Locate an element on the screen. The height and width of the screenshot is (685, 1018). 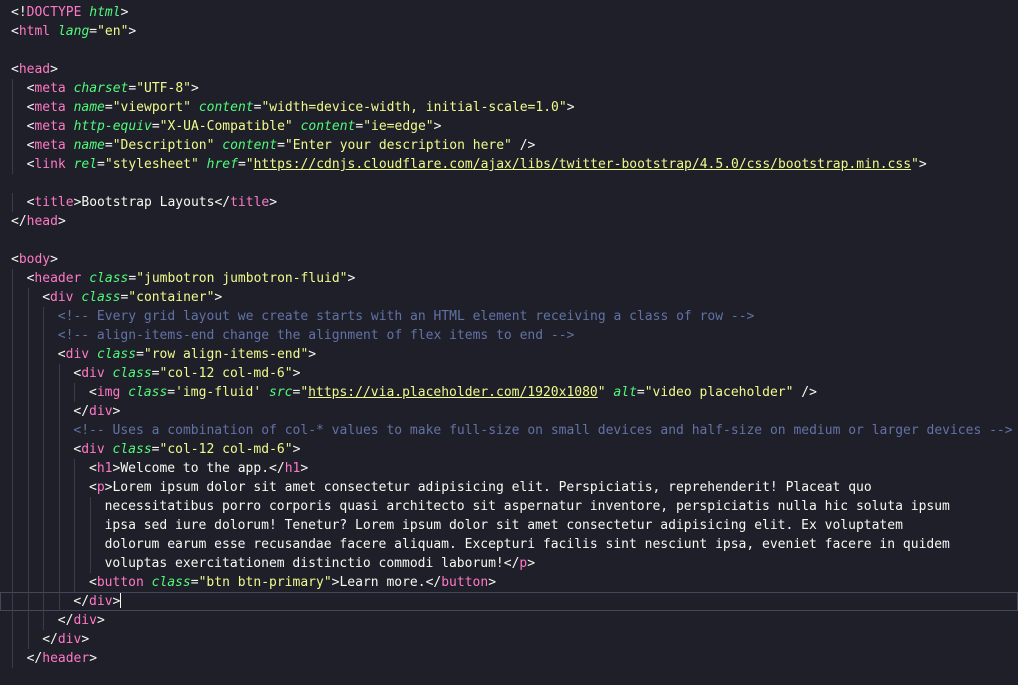
code-url: https://via.placeholder.com/1920x1080 is located at coordinates (453, 392).